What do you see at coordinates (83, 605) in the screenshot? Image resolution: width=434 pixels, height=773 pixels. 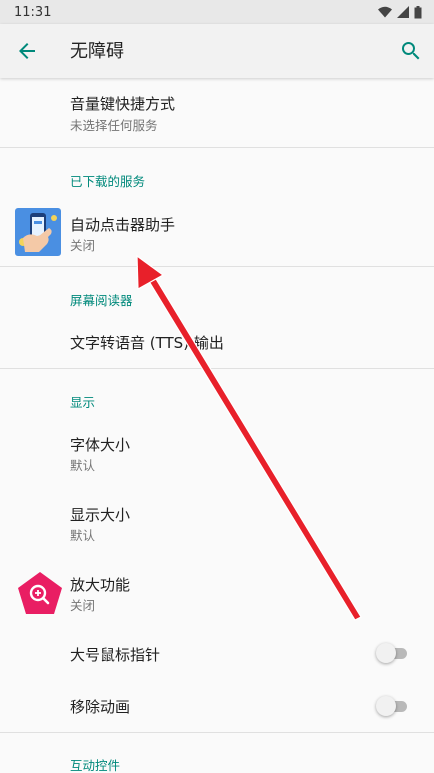 I see `magnification-summary: 关闭` at bounding box center [83, 605].